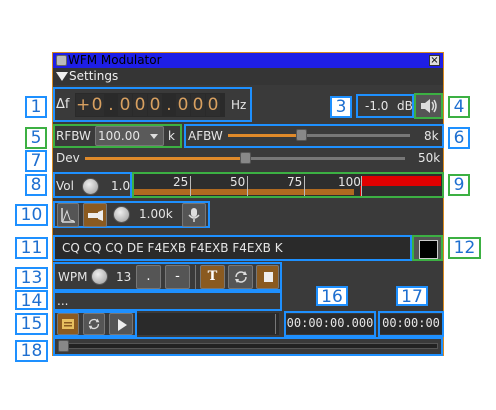 This screenshot has height=410, width=496. I want to click on clear-text-button, so click(427, 248).